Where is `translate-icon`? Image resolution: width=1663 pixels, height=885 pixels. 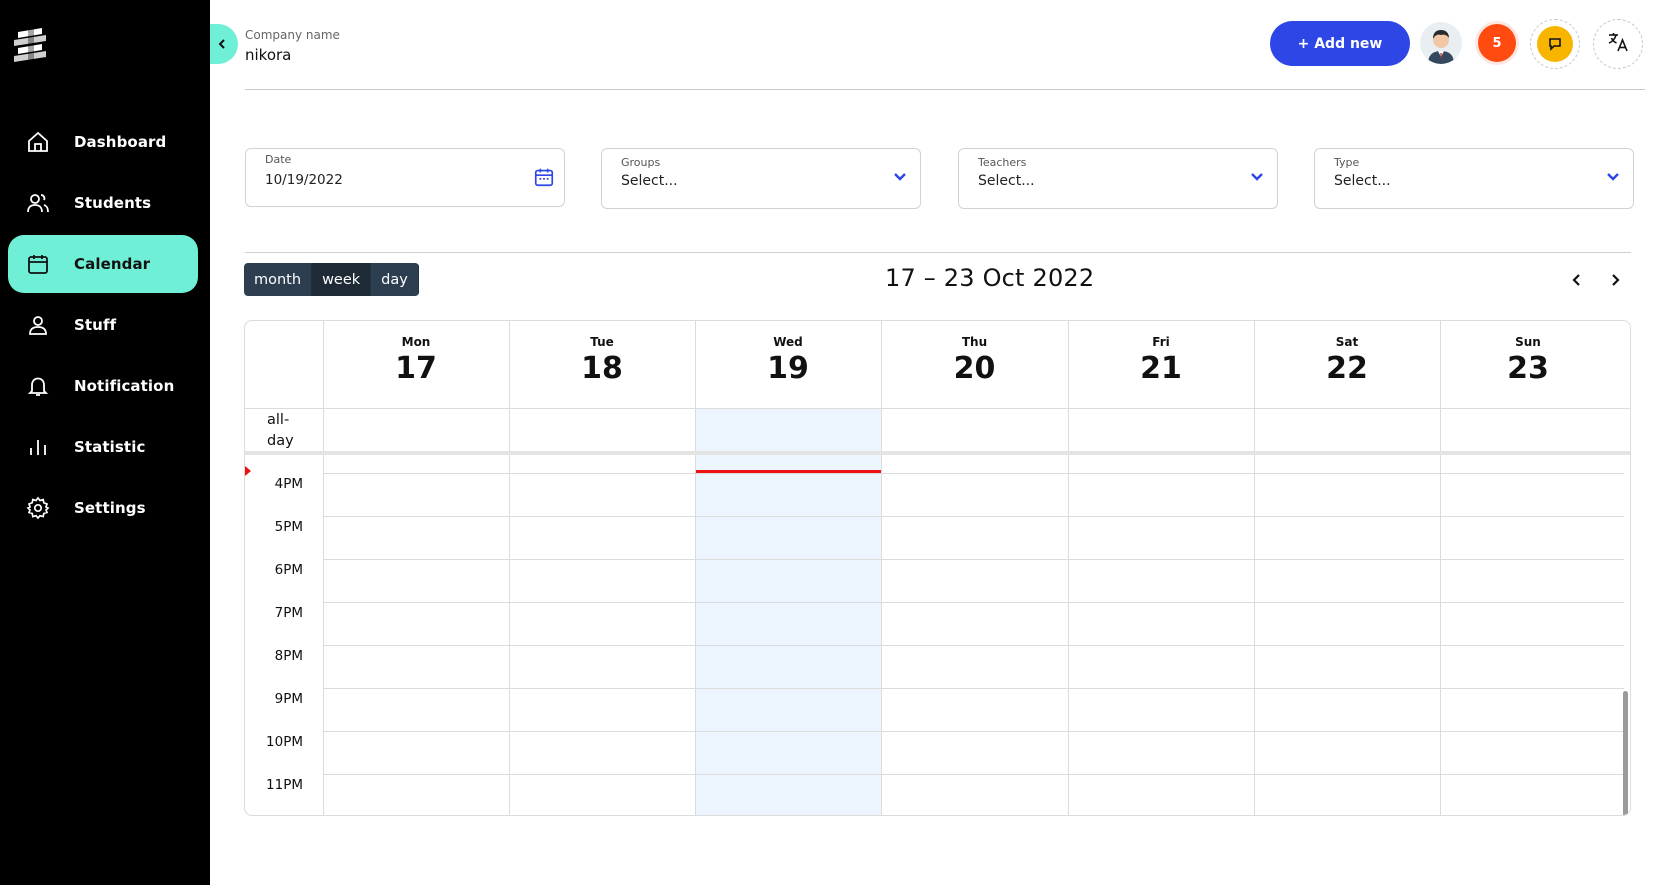
translate-icon is located at coordinates (1618, 44).